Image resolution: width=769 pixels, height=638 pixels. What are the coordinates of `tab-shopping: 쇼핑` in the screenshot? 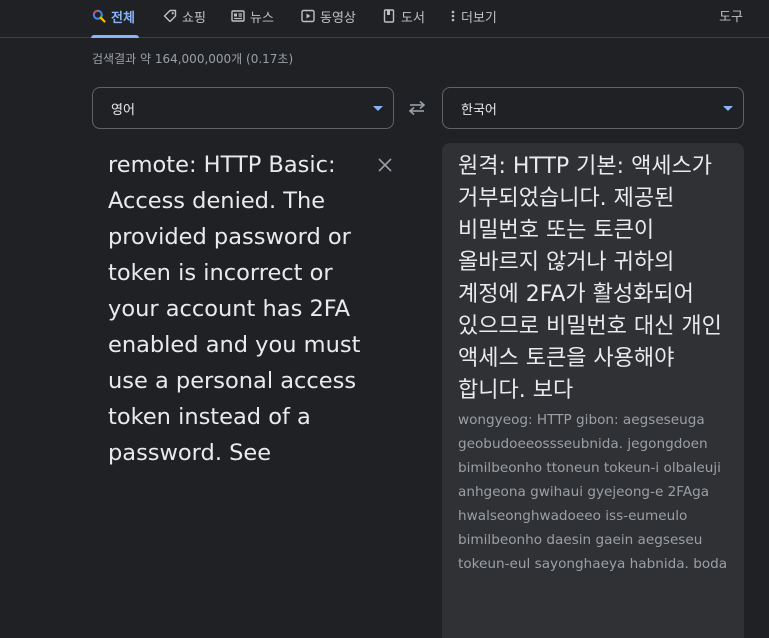 It's located at (184, 16).